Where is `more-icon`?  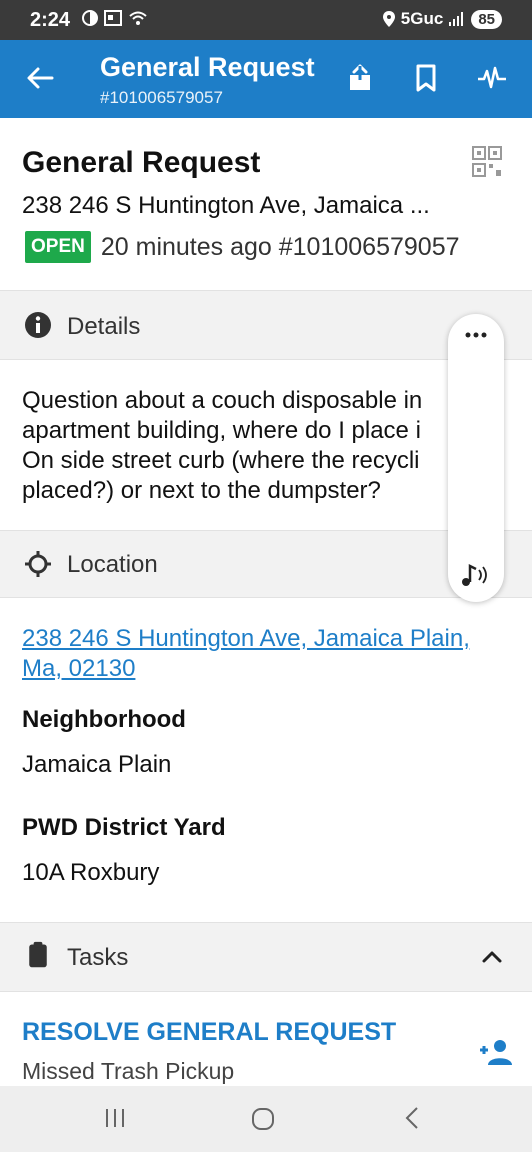
more-icon is located at coordinates (476, 335).